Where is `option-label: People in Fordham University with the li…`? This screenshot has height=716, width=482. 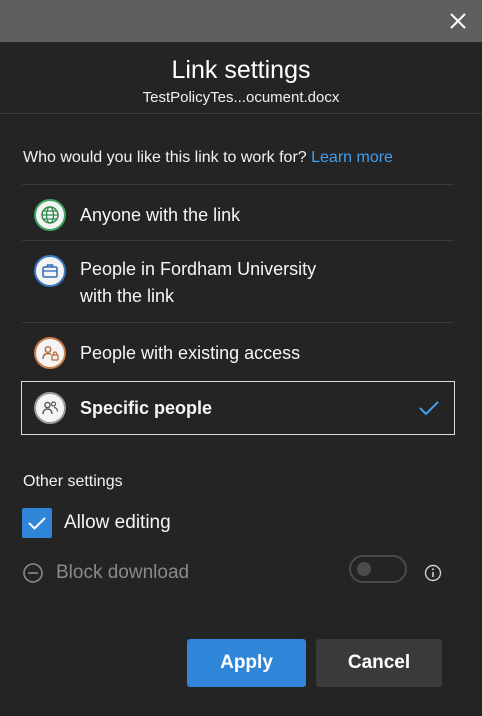 option-label: People in Fordham University with the li… is located at coordinates (198, 283).